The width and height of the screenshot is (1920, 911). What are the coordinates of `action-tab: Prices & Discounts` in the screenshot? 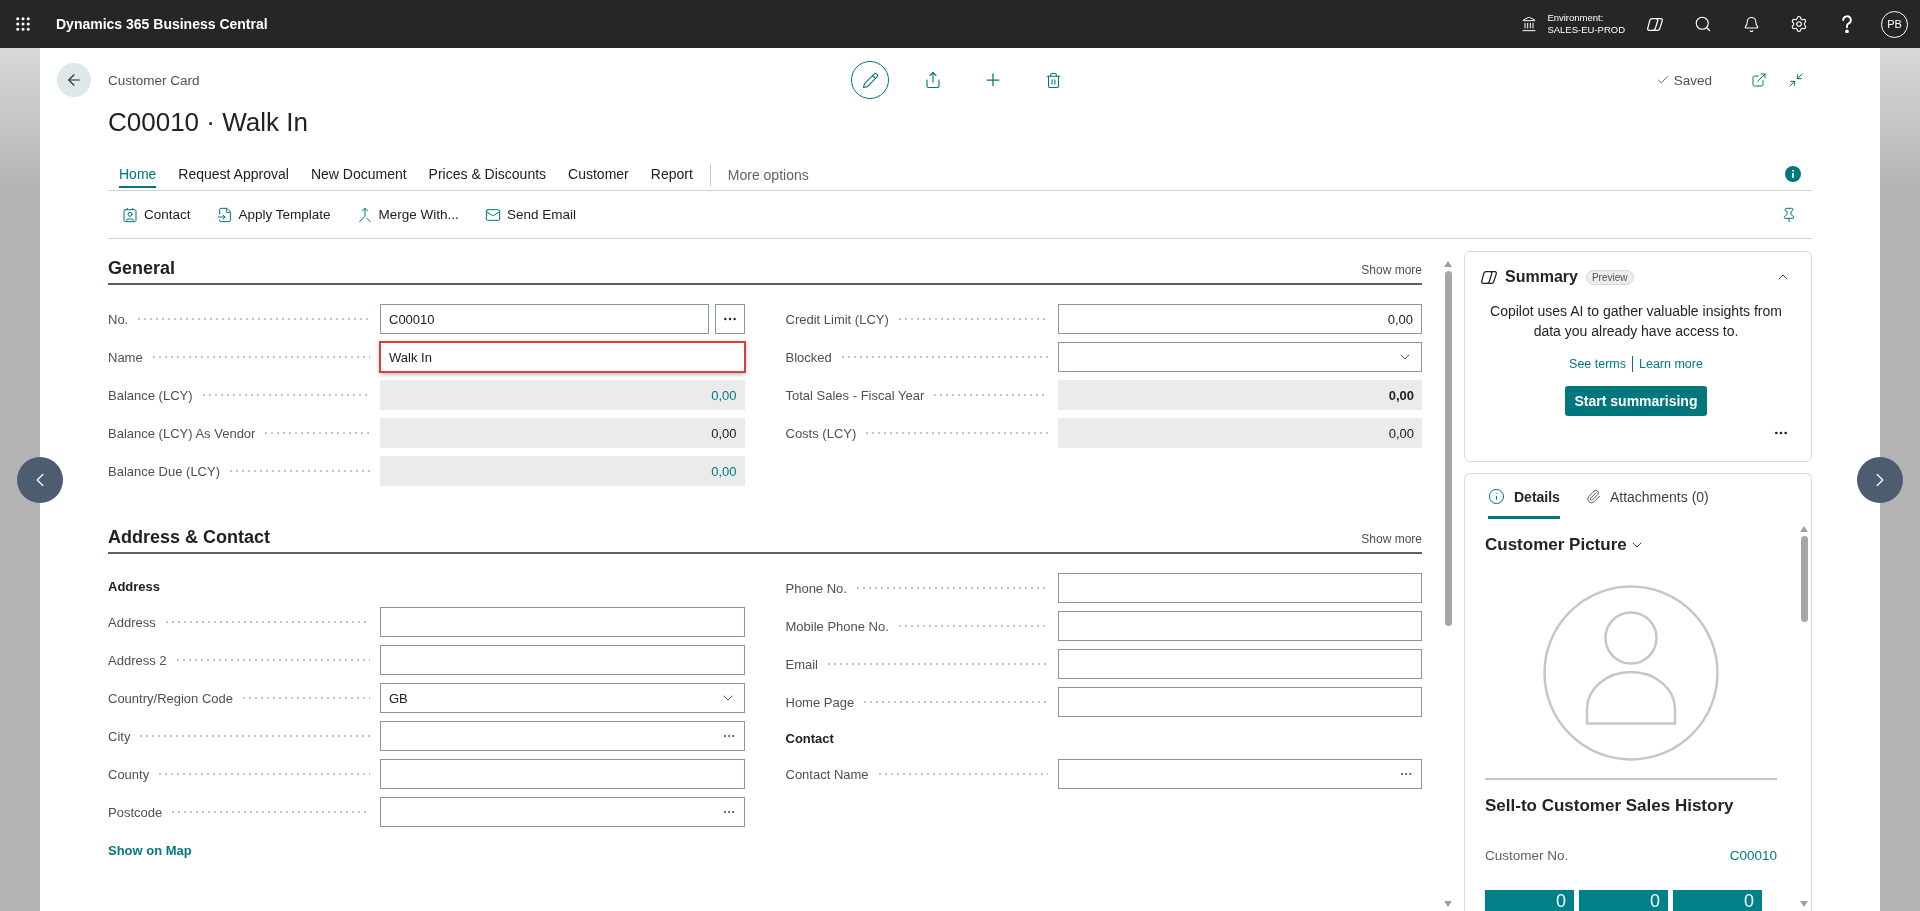 It's located at (487, 175).